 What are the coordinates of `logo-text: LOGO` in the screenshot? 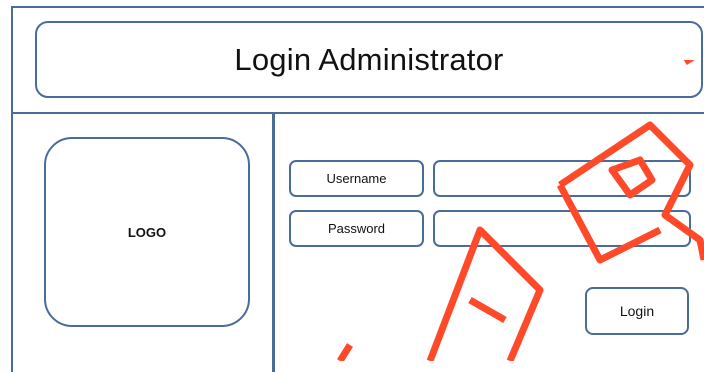 It's located at (147, 232).